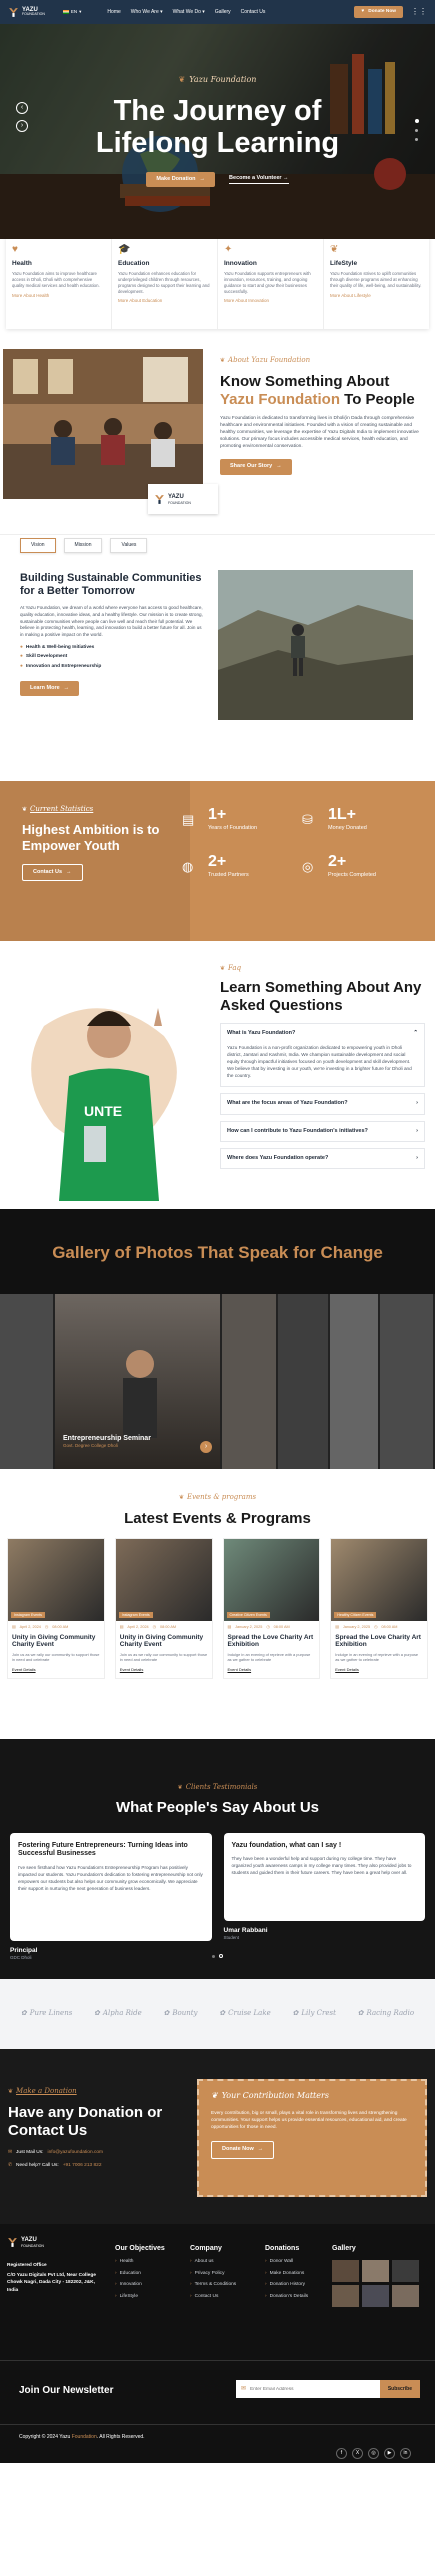 Image resolution: width=435 pixels, height=2560 pixels. I want to click on x-twitter-icon: X, so click(357, 2453).